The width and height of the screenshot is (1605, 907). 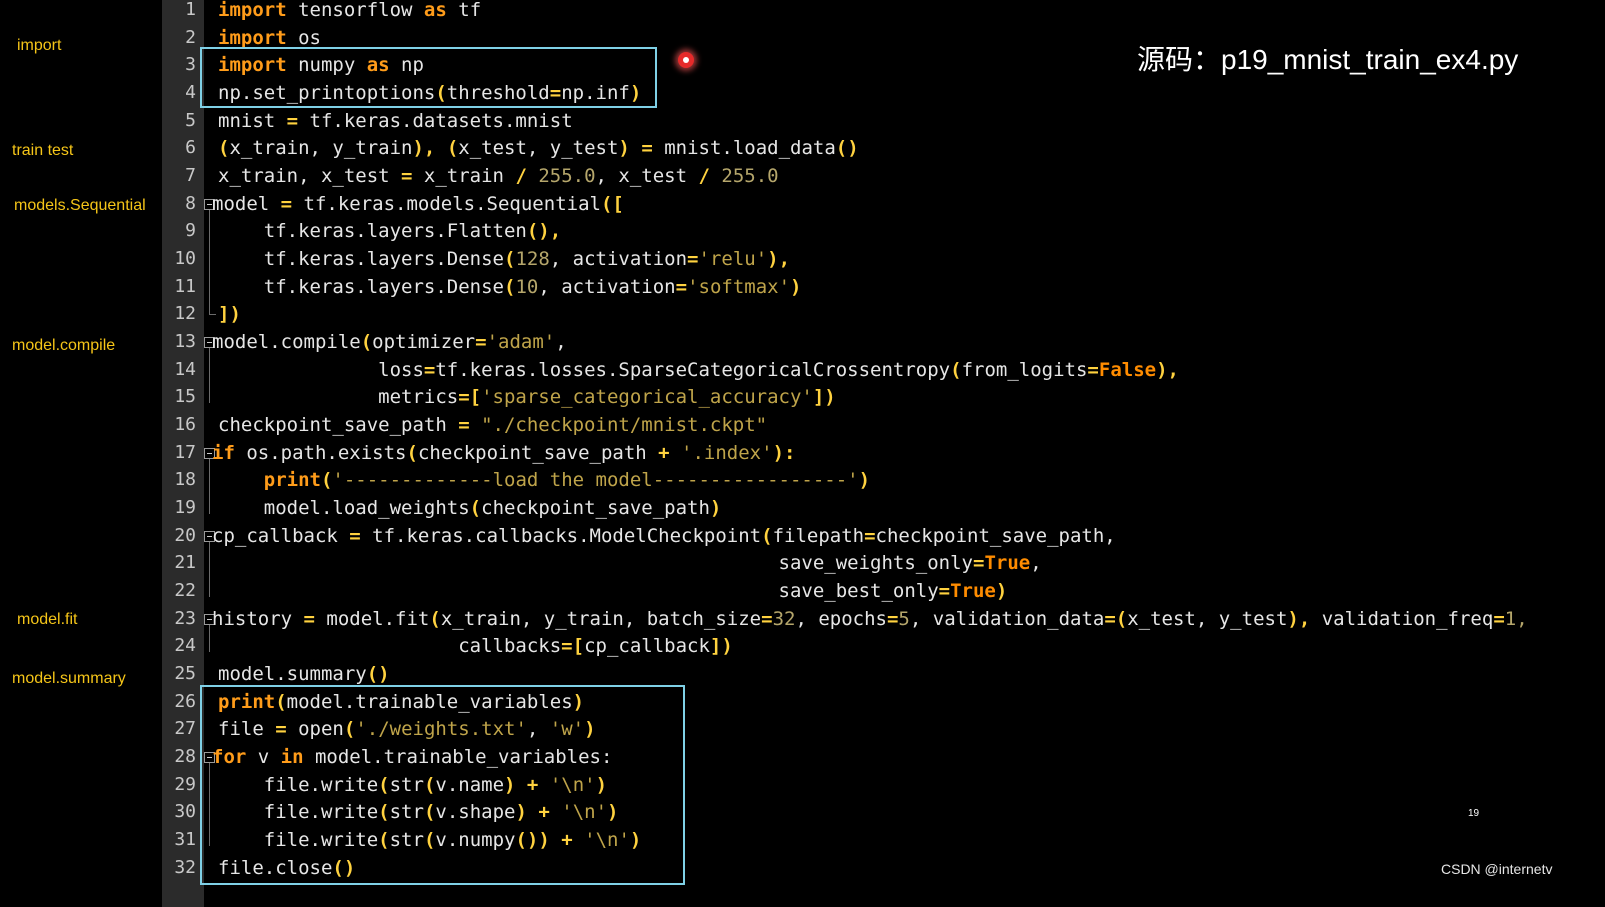 What do you see at coordinates (185, 673) in the screenshot?
I see `line-number: 25` at bounding box center [185, 673].